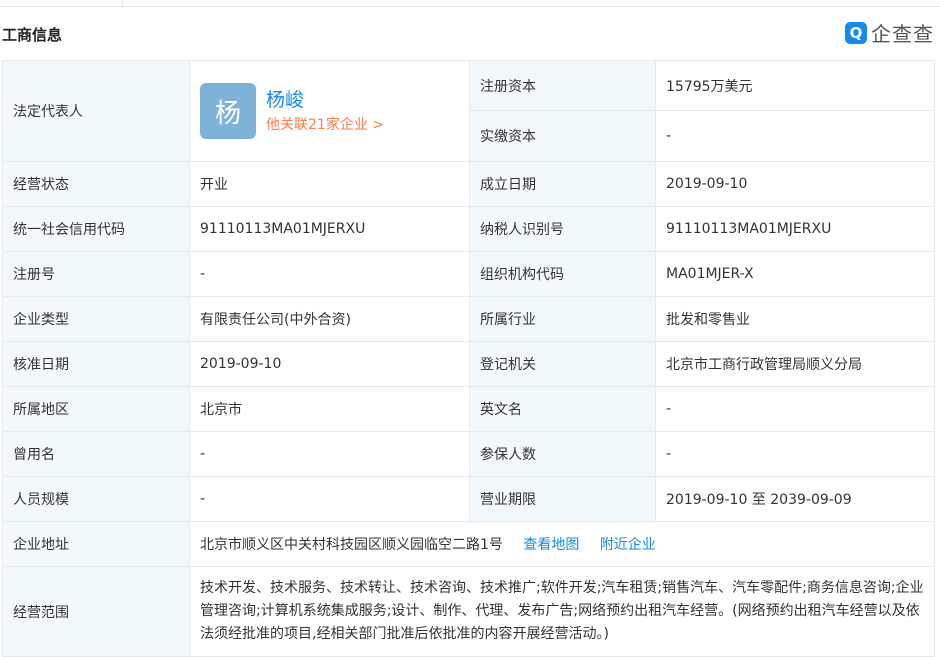  Describe the element at coordinates (61, 3) in the screenshot. I see `top-tab` at that location.